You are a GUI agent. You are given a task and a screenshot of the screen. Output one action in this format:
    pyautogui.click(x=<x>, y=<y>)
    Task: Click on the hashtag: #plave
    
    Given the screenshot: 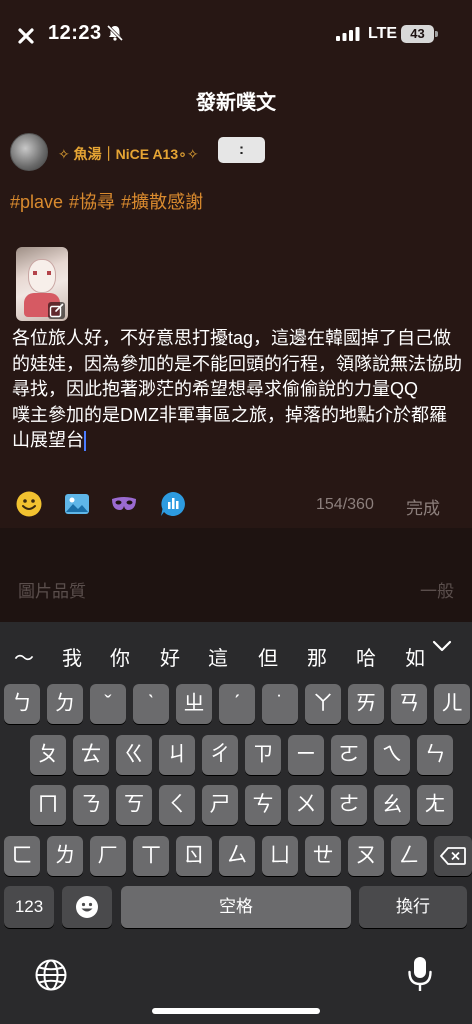 What is the action you would take?
    pyautogui.click(x=36, y=202)
    